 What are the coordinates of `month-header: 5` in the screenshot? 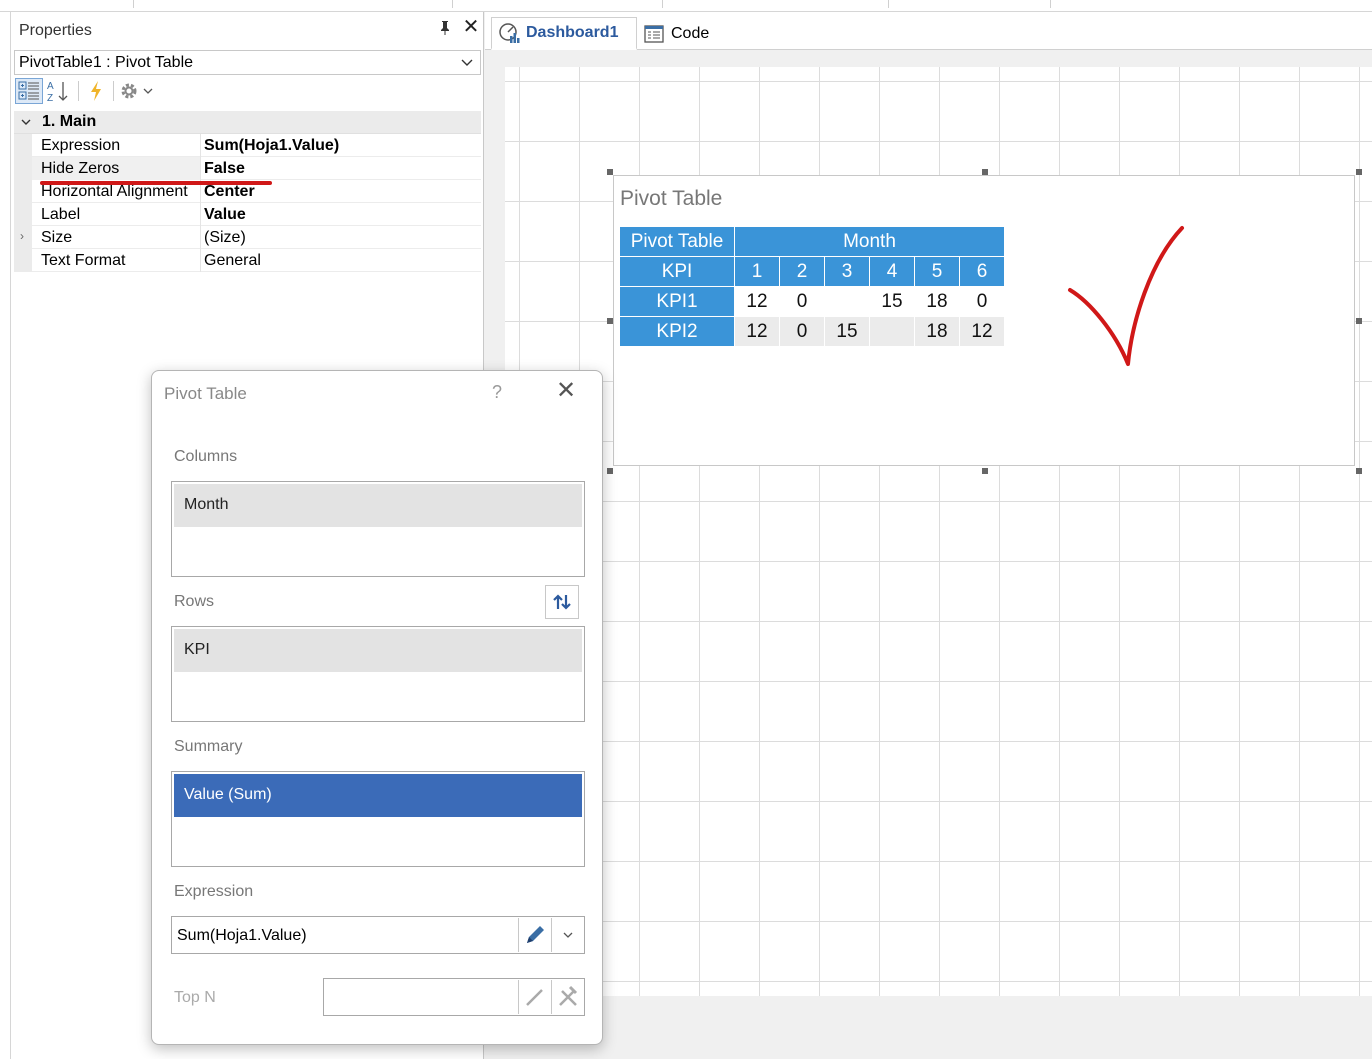 It's located at (937, 271).